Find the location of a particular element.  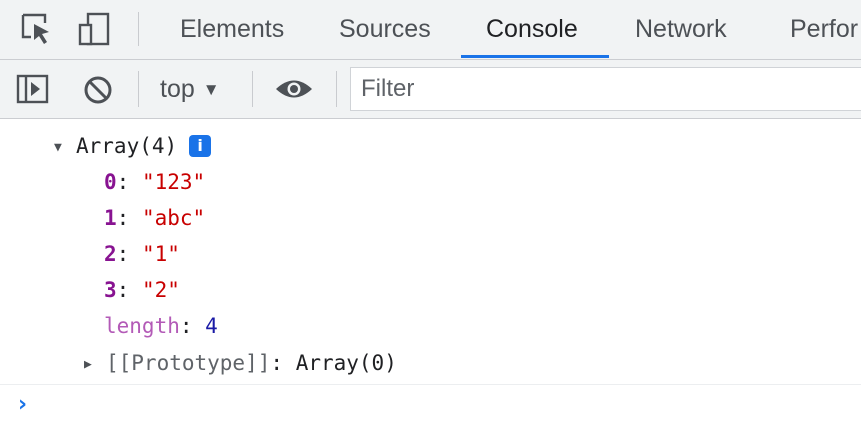

array-value: "123" is located at coordinates (173, 182).